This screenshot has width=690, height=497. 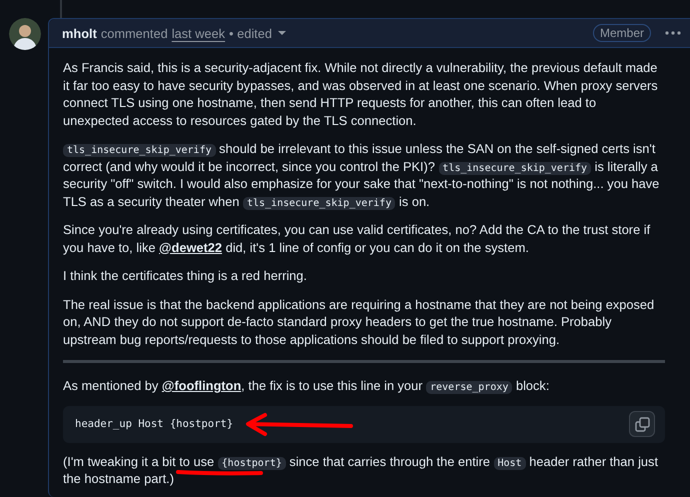 What do you see at coordinates (185, 275) in the screenshot?
I see `paragraph: I think the certificates thing is a red herring.` at bounding box center [185, 275].